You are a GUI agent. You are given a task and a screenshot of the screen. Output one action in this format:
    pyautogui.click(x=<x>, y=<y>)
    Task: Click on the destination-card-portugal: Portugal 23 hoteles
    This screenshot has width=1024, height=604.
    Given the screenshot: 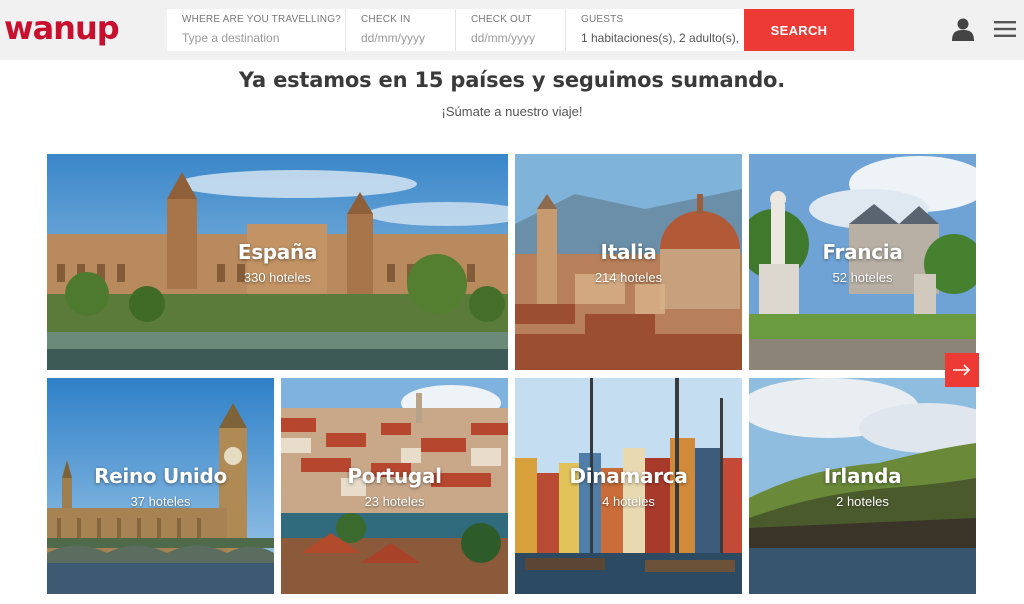 What is the action you would take?
    pyautogui.click(x=394, y=486)
    